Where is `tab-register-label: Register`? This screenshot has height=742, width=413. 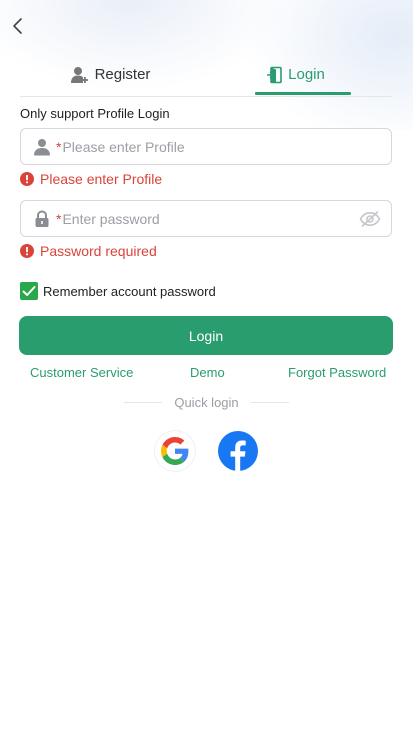
tab-register-label: Register is located at coordinates (122, 74).